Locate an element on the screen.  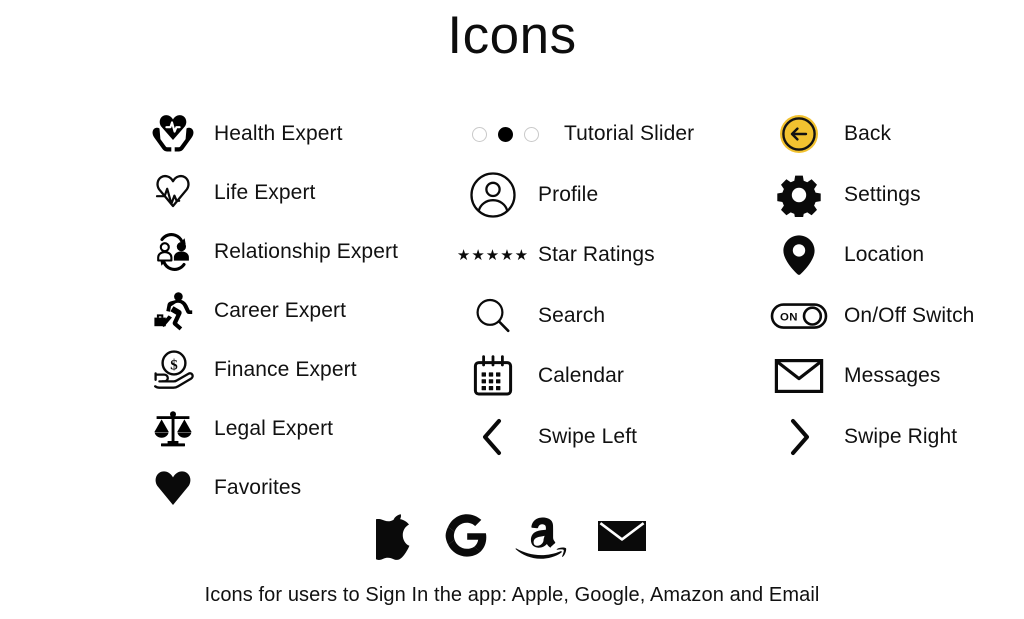
list-item-label: Relationship Expert is located at coordinates (306, 251).